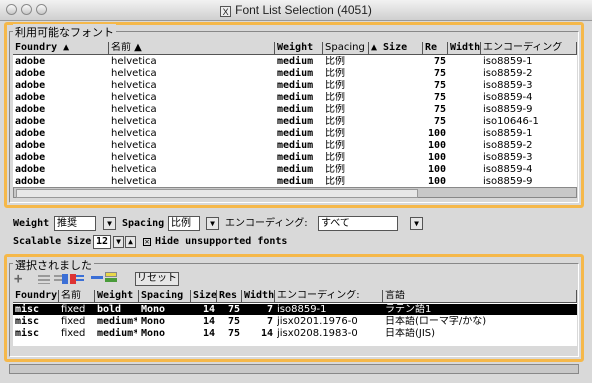 This screenshot has height=383, width=592. What do you see at coordinates (508, 109) in the screenshot?
I see `available-font-cell: iso8859-9` at bounding box center [508, 109].